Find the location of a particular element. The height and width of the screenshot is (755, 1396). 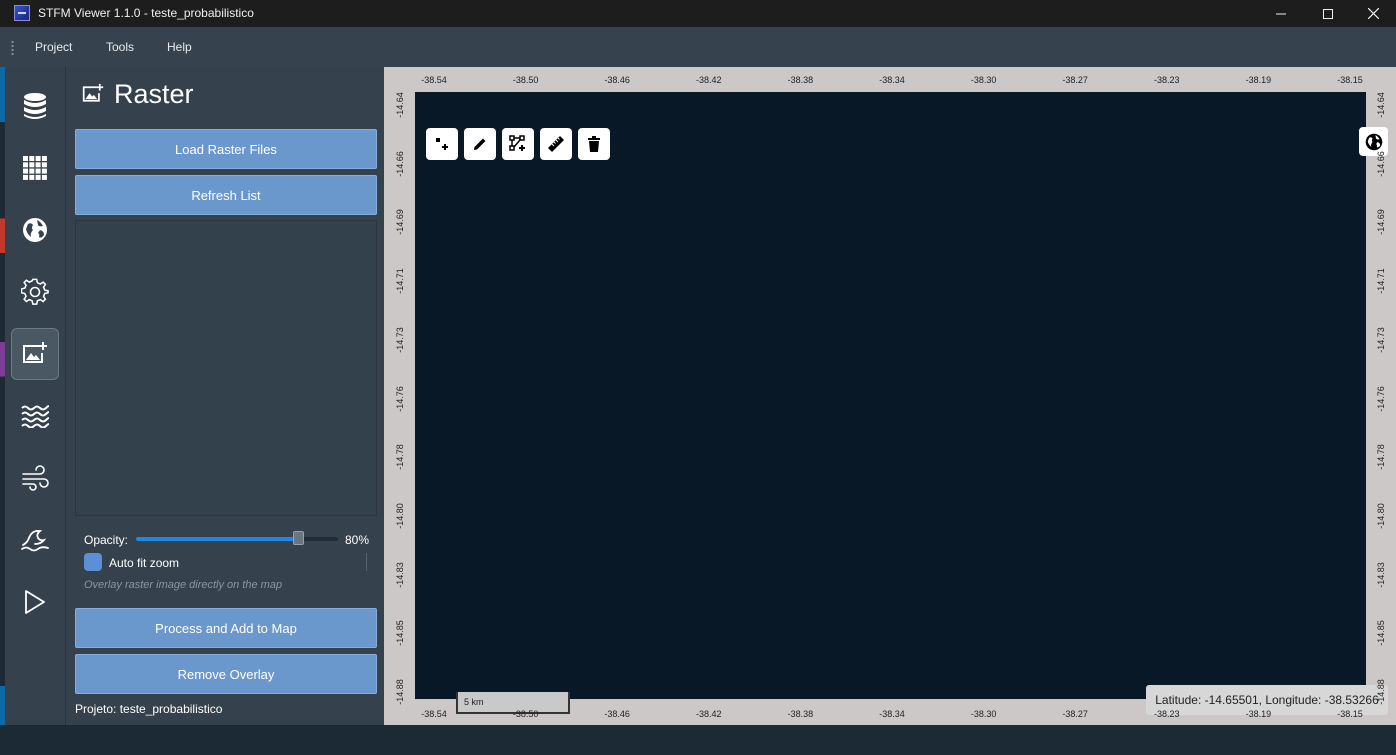

ruler-icon is located at coordinates (556, 144).